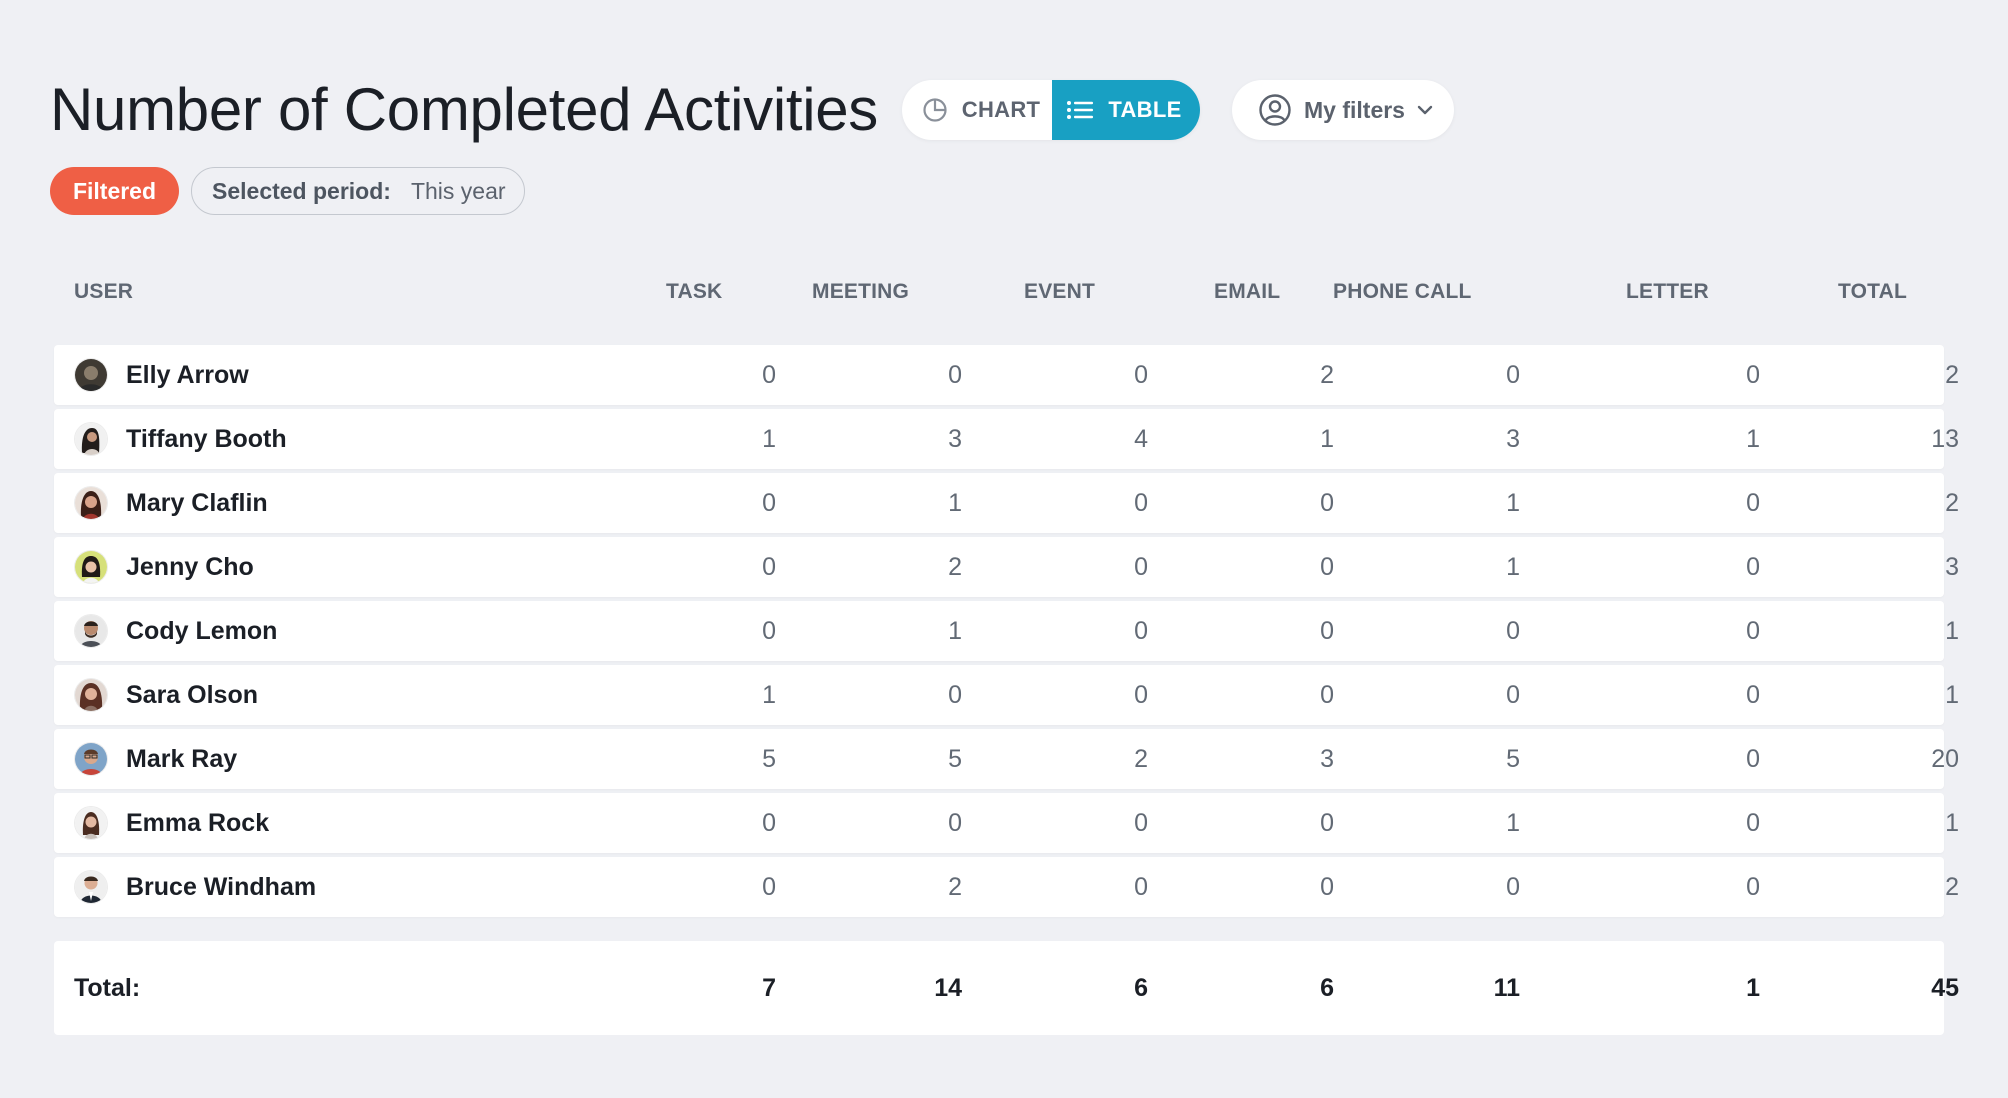  Describe the element at coordinates (1006, 567) in the screenshot. I see `table-row: Jenny Cho 0 2 0 0 1 0 3` at that location.